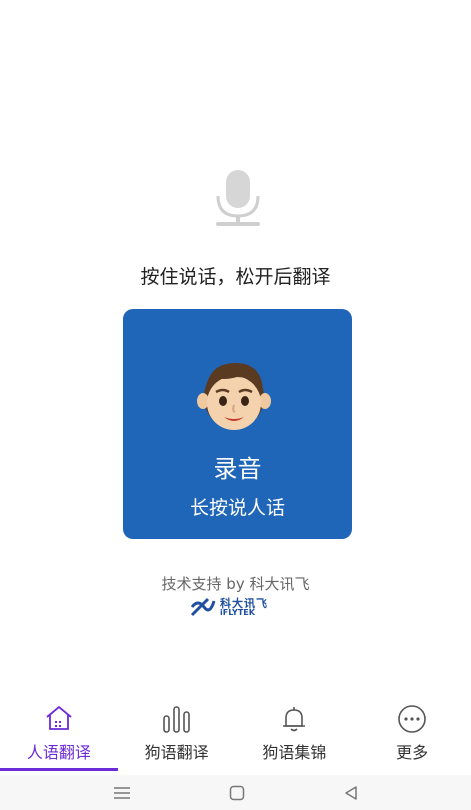 The height and width of the screenshot is (810, 471). I want to click on tab-label: 狗语集锦, so click(294, 752).